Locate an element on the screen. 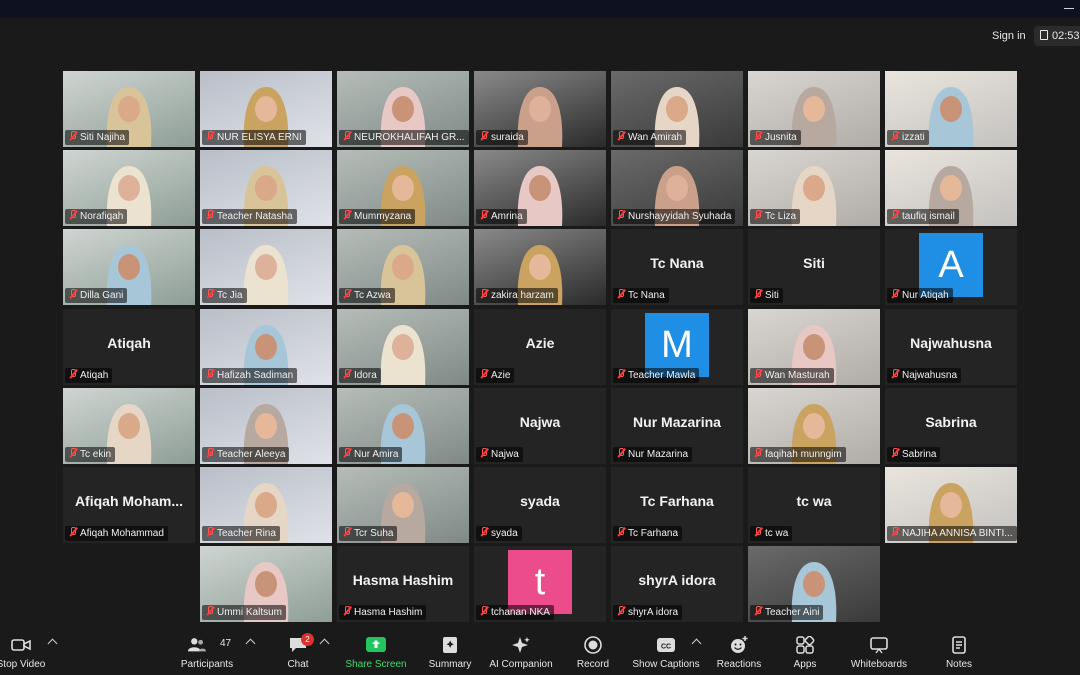  participant-name: Tc Nana is located at coordinates (646, 295).